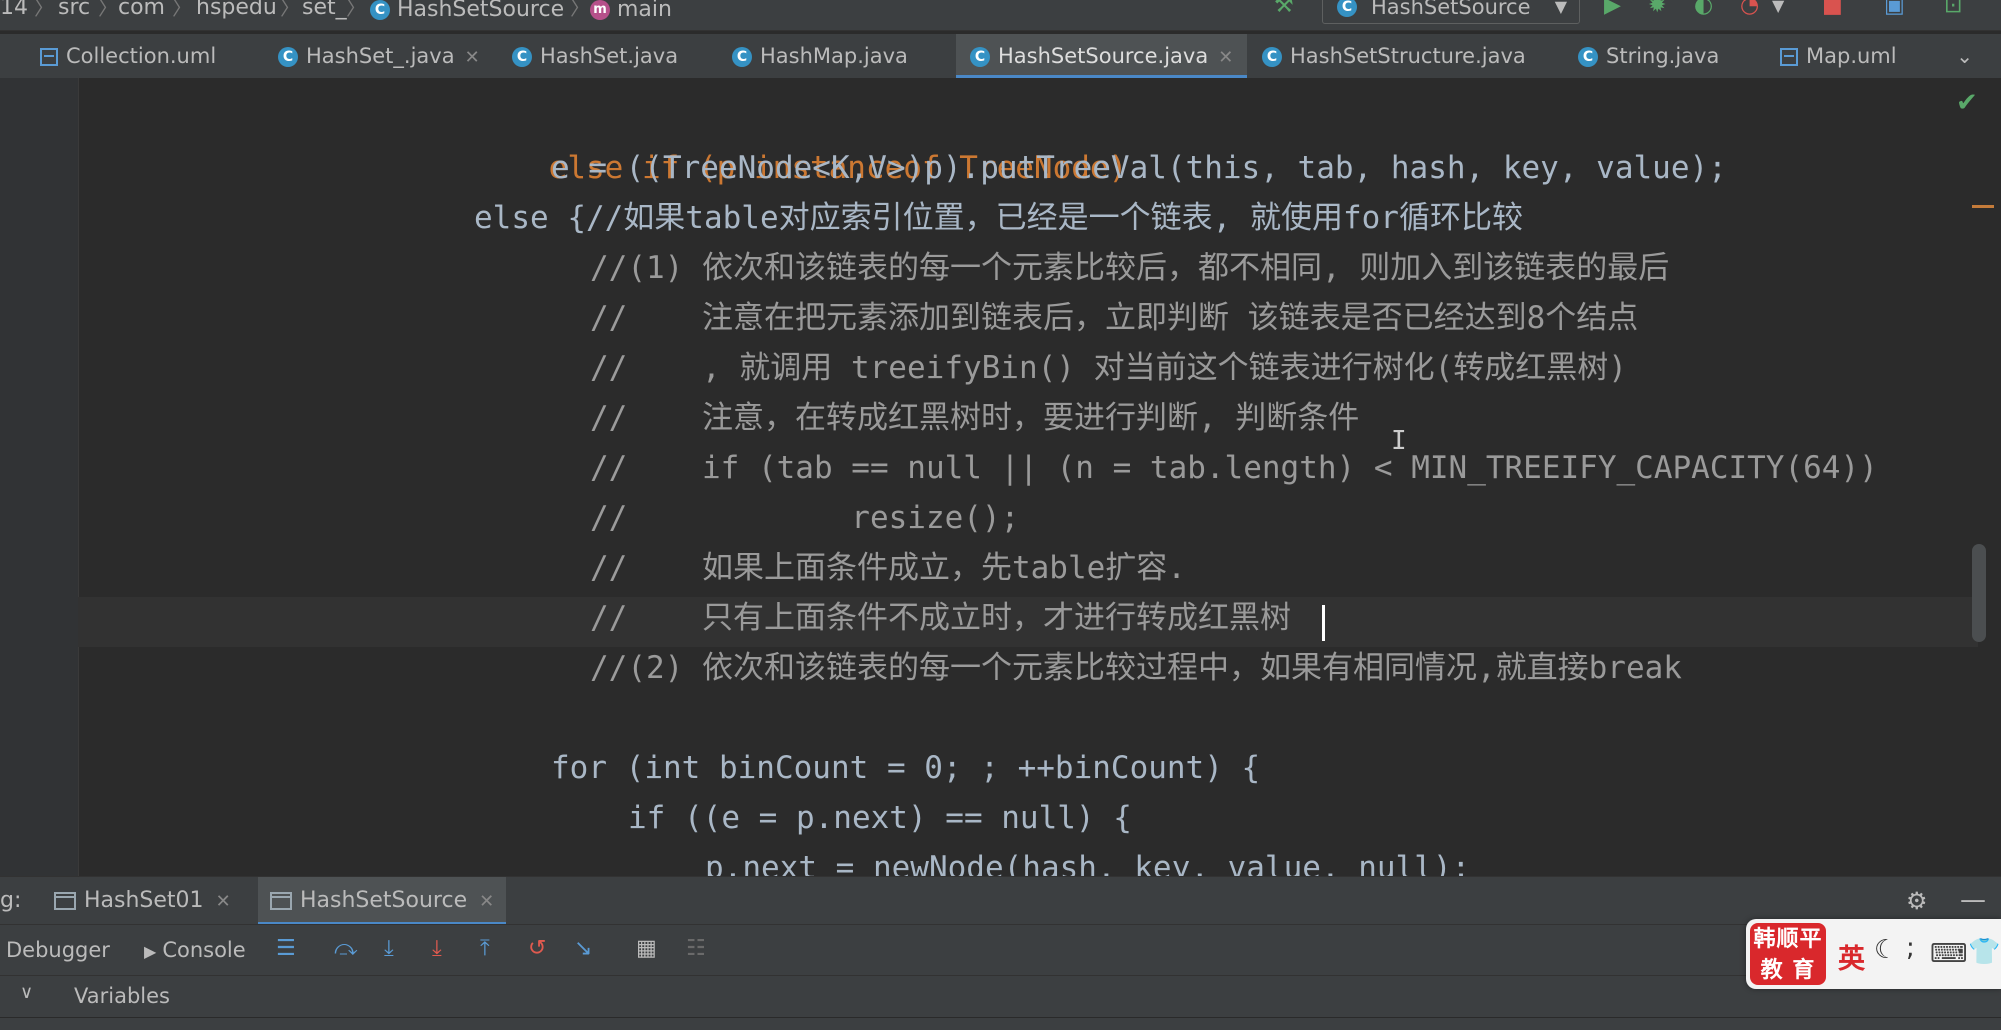  Describe the element at coordinates (1851, 56) in the screenshot. I see `tab-label: Map.uml` at that location.